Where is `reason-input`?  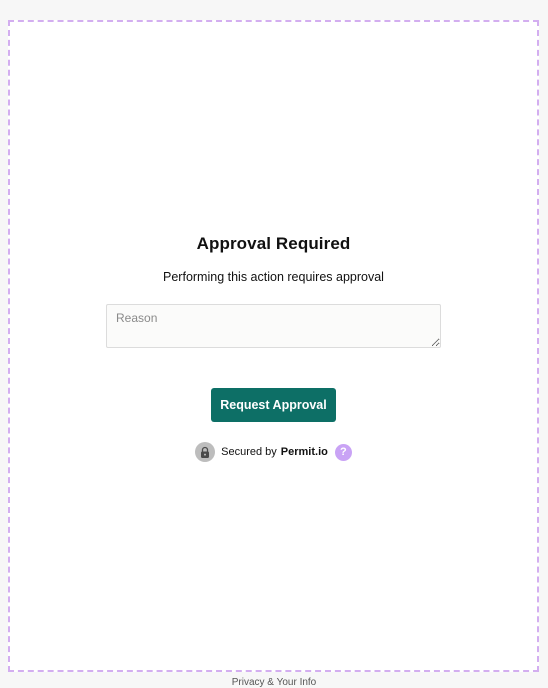
reason-input is located at coordinates (273, 326).